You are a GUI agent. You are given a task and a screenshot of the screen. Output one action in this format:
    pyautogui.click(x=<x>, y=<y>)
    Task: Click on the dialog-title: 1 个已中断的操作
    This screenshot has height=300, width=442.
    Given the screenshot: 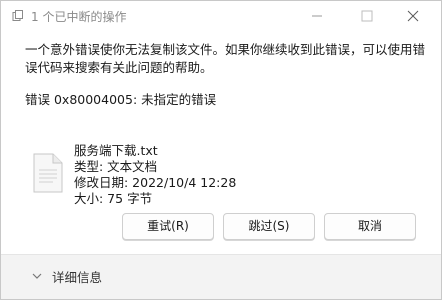 What is the action you would take?
    pyautogui.click(x=79, y=17)
    